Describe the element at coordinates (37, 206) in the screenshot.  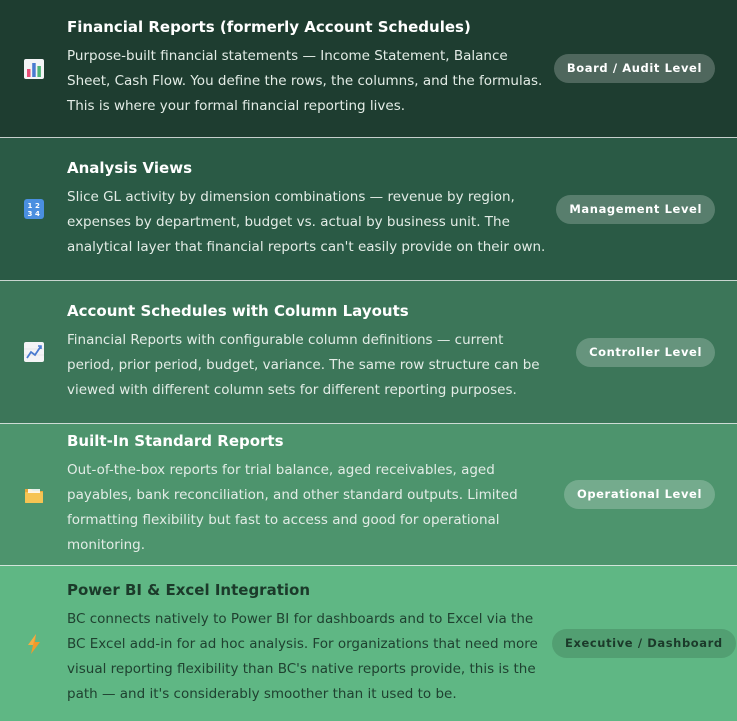
I see `svg-text: 2` at that location.